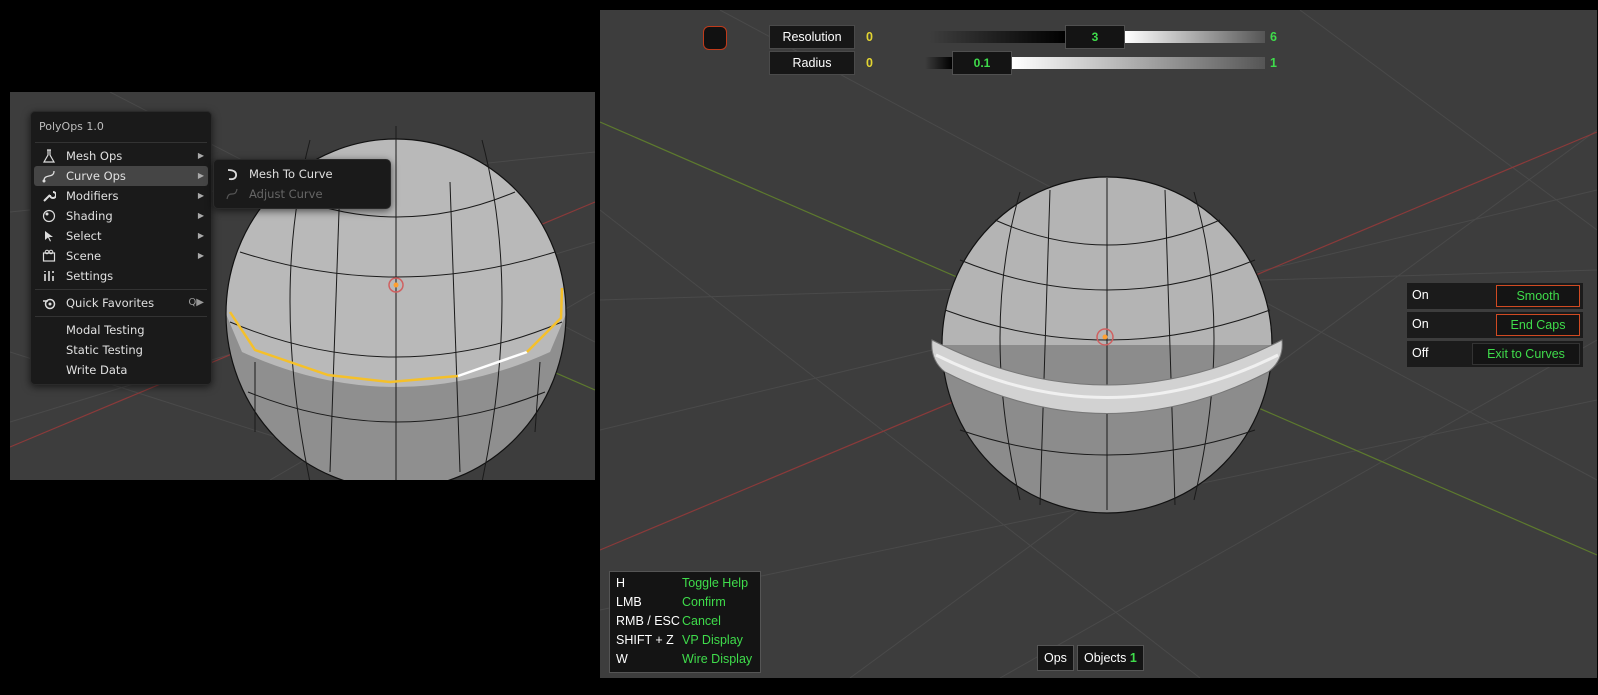 The width and height of the screenshot is (1598, 695). I want to click on help-row: LMB Confirm, so click(686, 604).